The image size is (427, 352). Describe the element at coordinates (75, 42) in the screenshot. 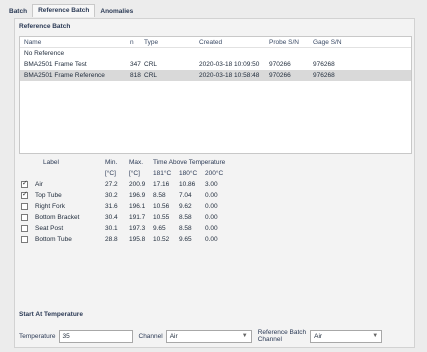

I see `col-name-header: Name` at that location.